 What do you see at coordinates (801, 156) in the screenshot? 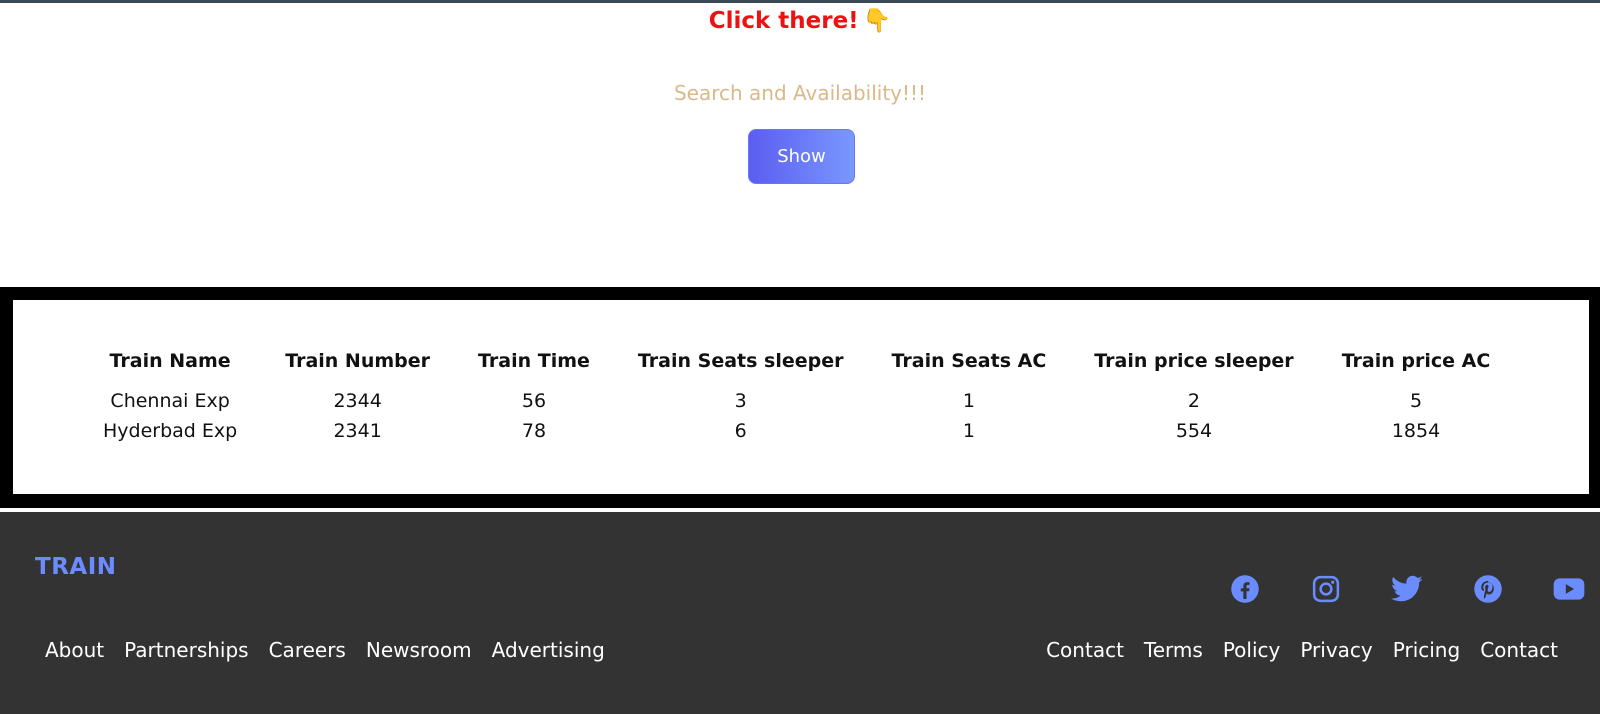
I see `show-button: Show` at bounding box center [801, 156].